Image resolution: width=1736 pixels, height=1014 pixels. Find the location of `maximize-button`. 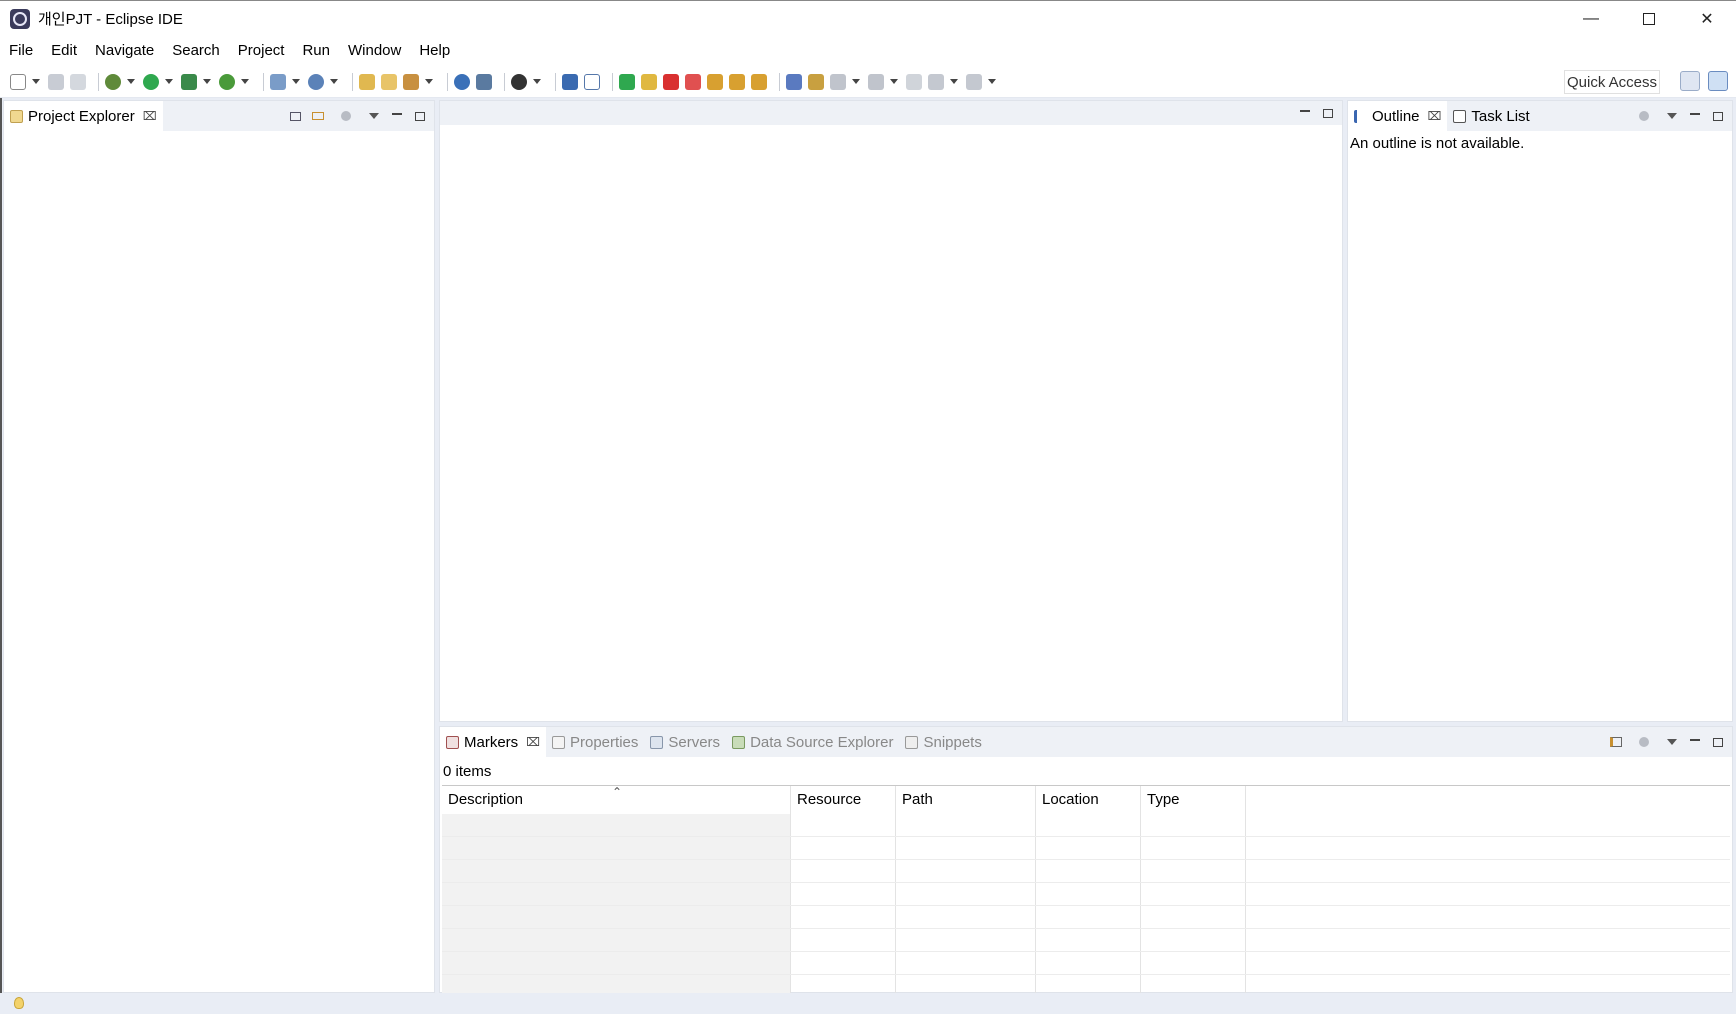

maximize-button is located at coordinates (1649, 19).